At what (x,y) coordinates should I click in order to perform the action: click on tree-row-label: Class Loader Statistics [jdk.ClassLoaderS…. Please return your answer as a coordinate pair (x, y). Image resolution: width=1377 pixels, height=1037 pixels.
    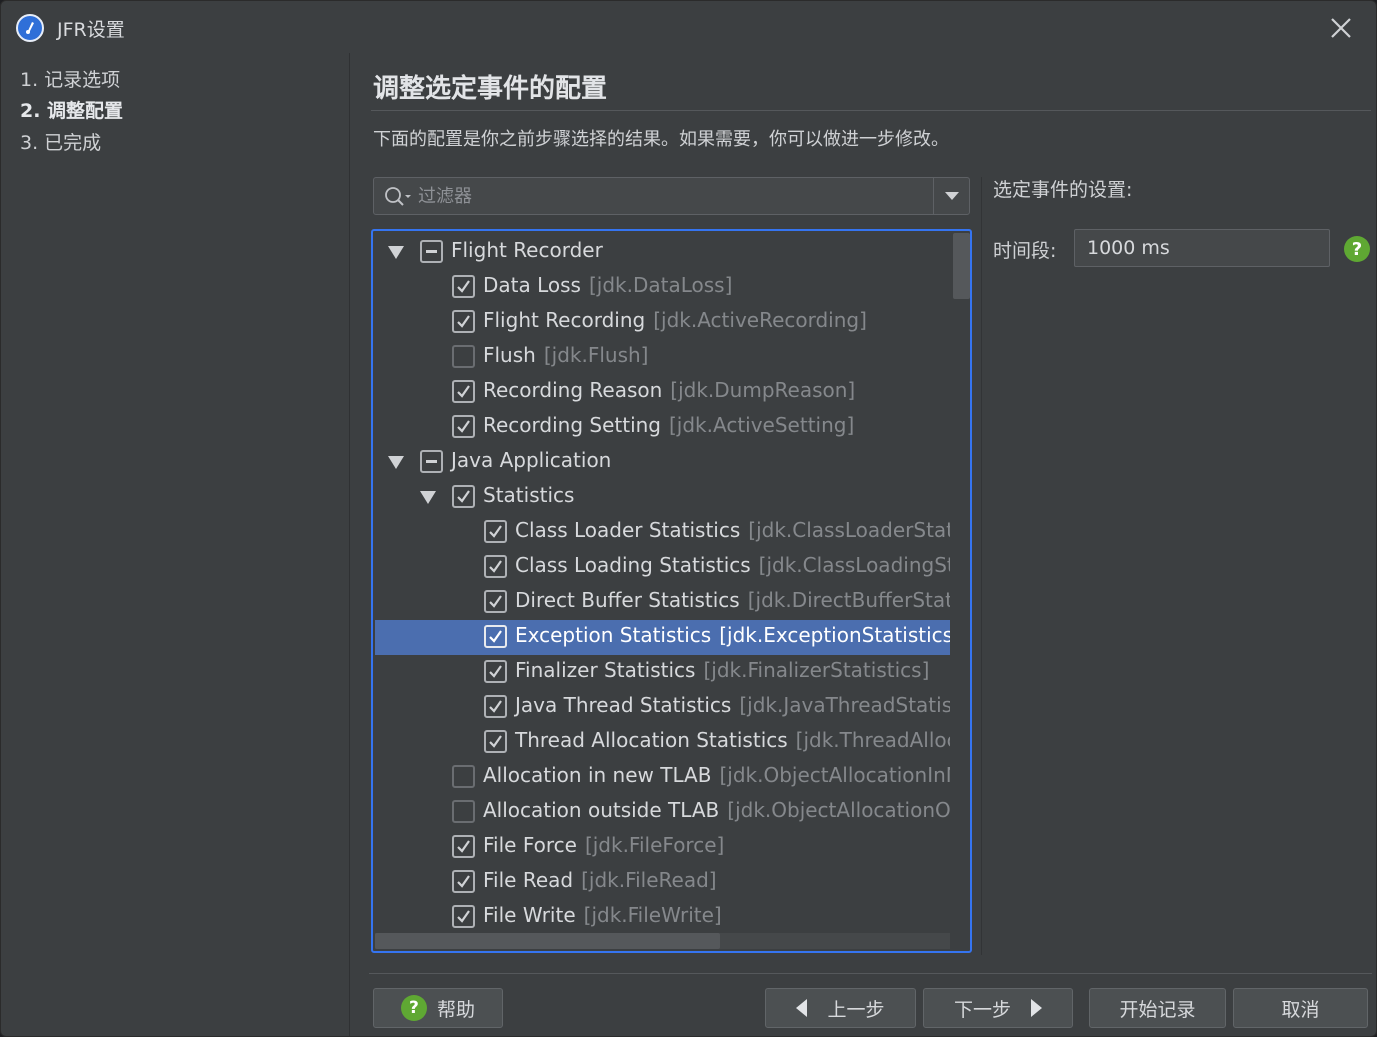
    Looking at the image, I should click on (732, 530).